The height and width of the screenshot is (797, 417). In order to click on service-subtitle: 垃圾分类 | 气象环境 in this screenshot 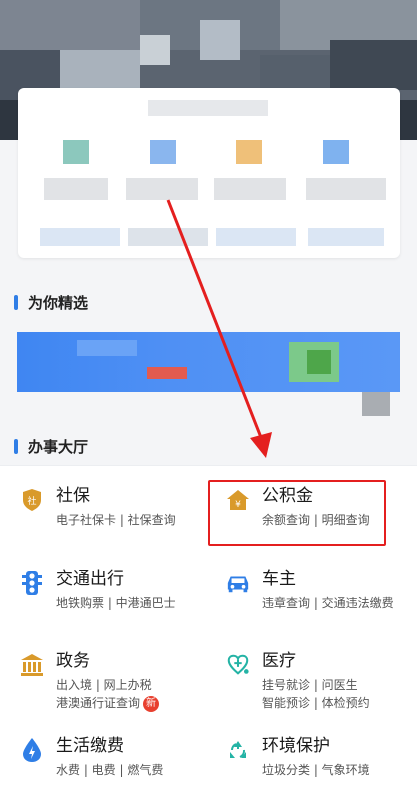, I will do `click(316, 770)`.